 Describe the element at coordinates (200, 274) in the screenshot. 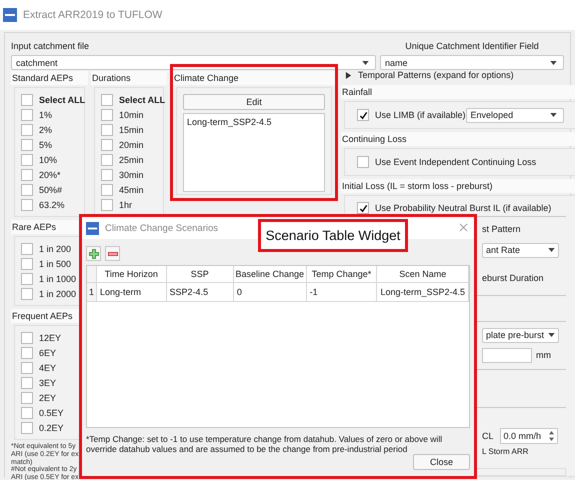

I see `column-header: SSP` at that location.